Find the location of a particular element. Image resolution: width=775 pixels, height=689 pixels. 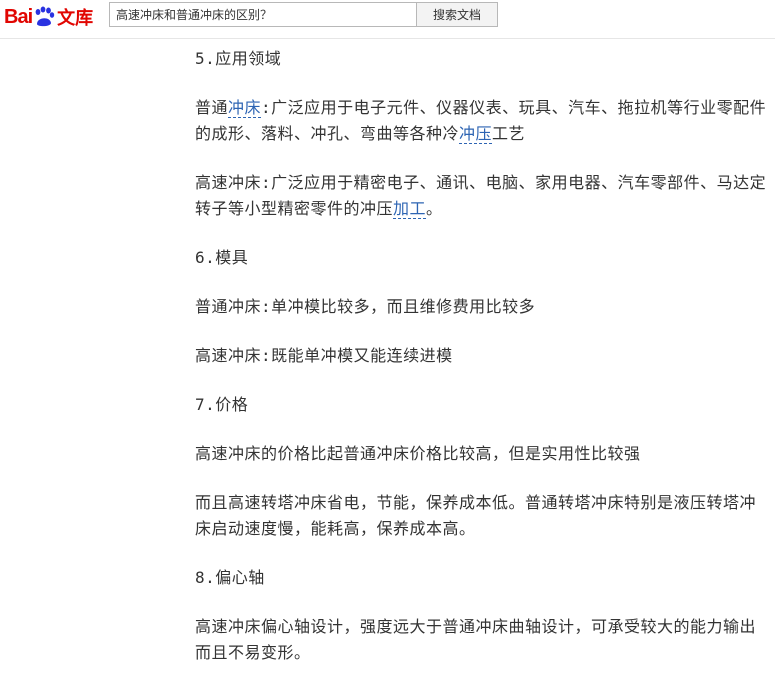

baidu-wenku-logo: Bai 文库 is located at coordinates (54, 17).